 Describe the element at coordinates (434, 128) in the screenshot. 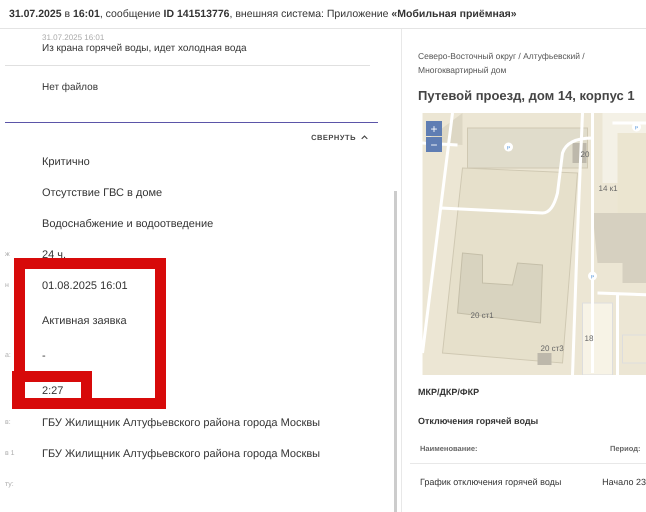

I see `zoom-in-button: +` at that location.